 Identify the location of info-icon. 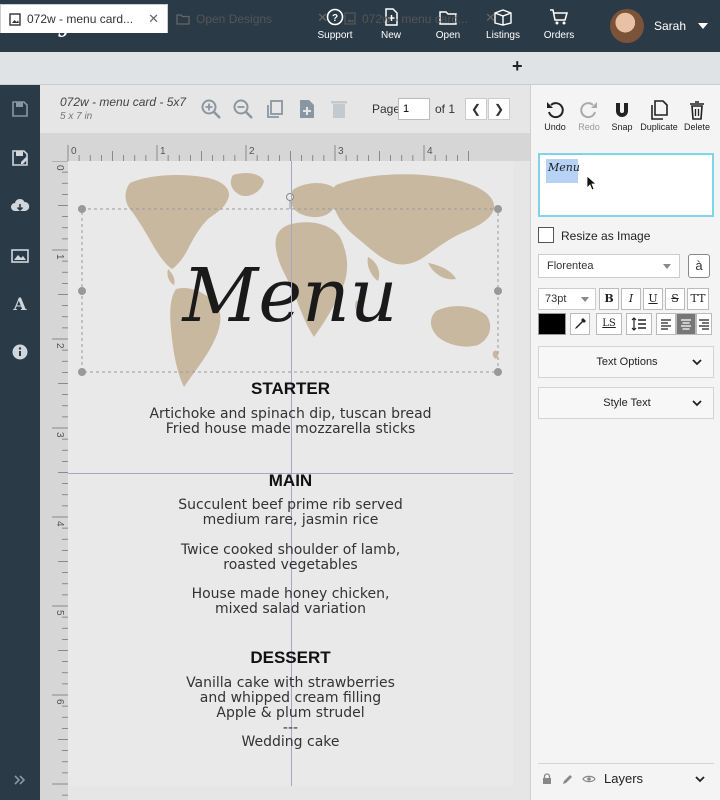
(20, 352).